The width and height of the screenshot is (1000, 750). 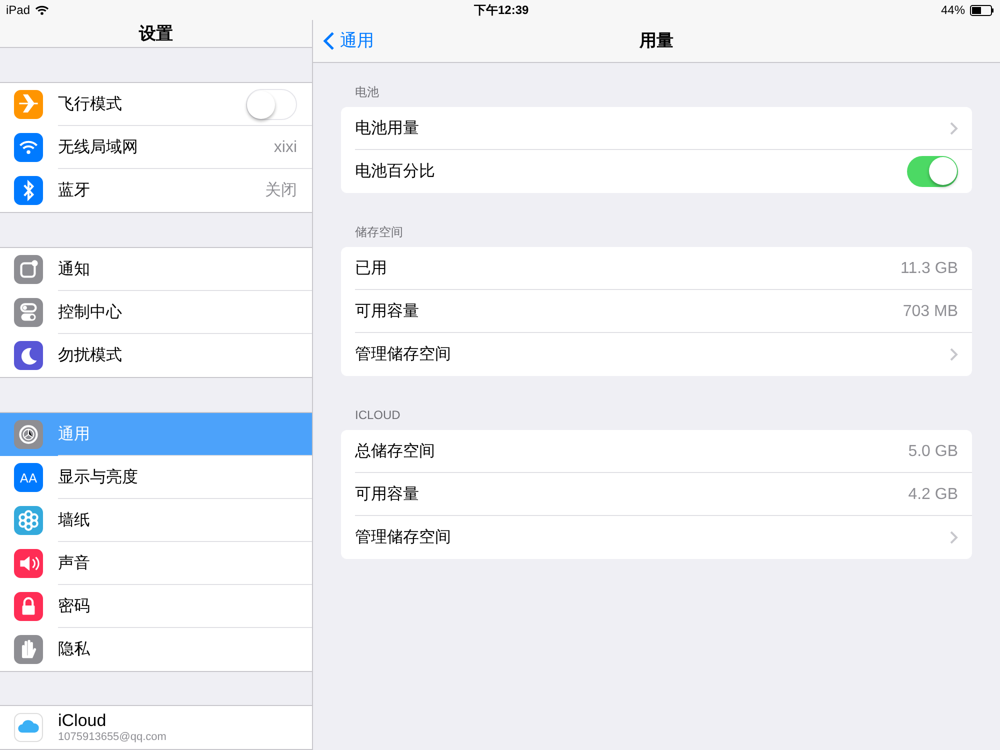 I want to click on item-label: 控制中心, so click(x=90, y=312).